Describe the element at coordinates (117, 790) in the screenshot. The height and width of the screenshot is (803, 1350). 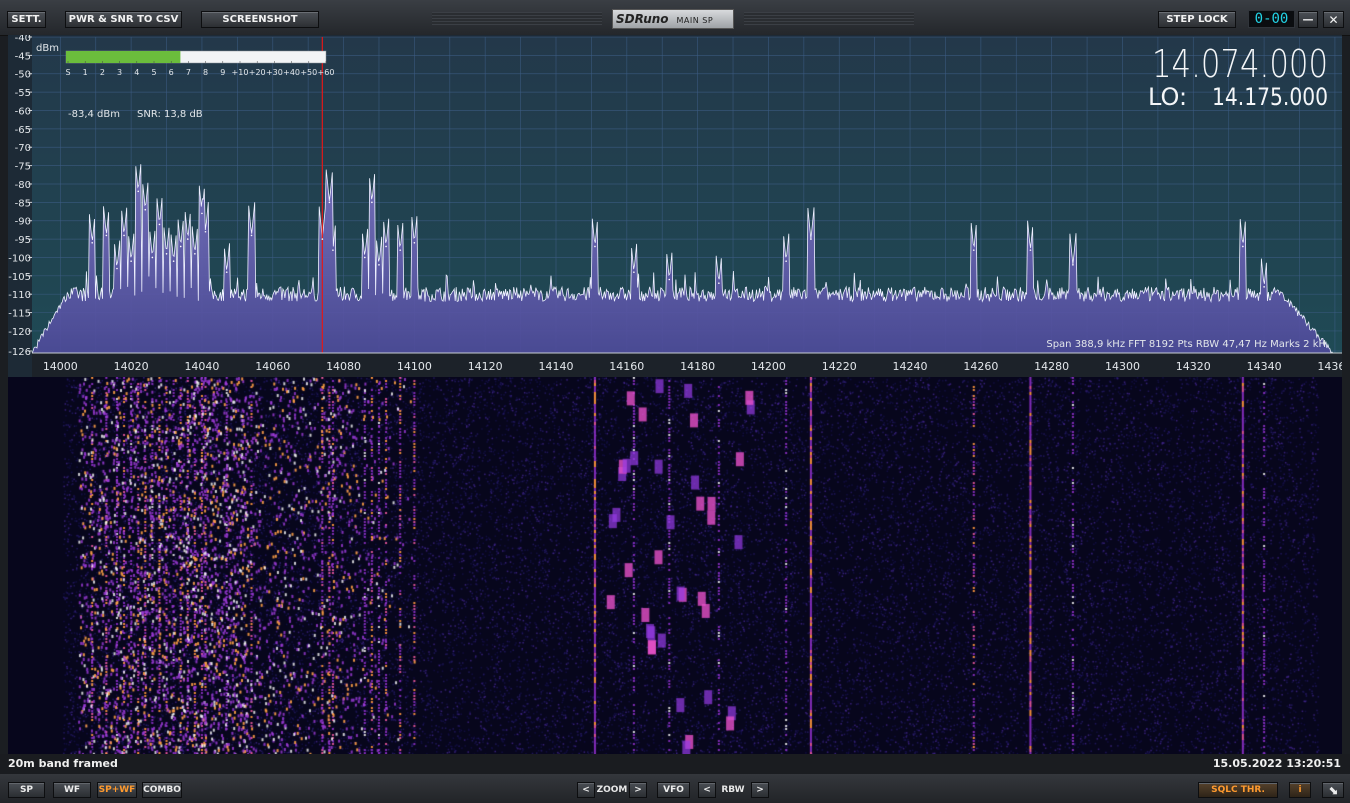
I see `sp-wf-mode-button: SP+WF` at that location.